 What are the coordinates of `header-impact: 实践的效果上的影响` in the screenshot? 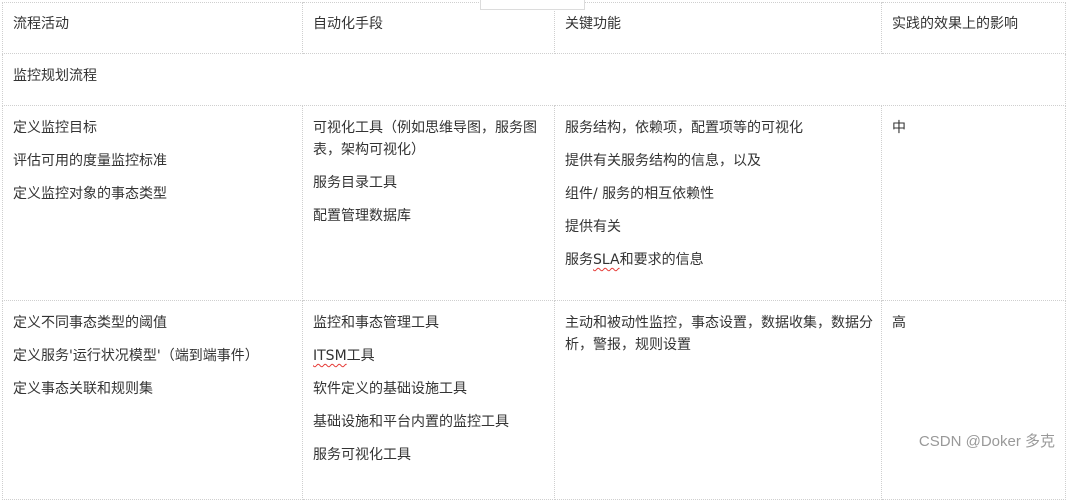 It's located at (973, 28).